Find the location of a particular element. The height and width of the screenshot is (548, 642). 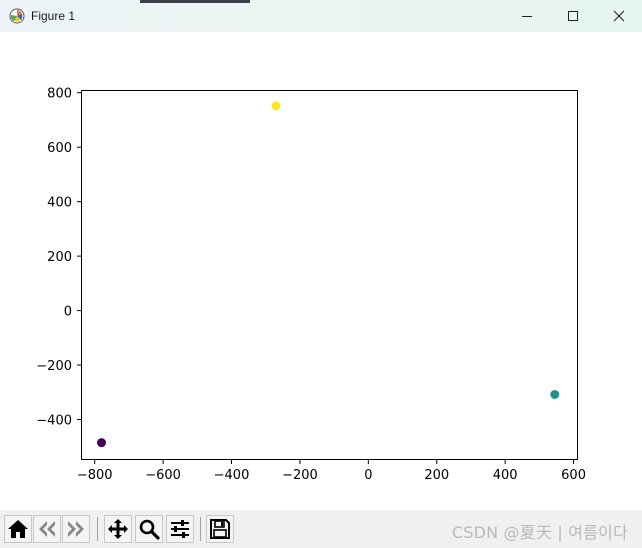

x-tick-label: −800 is located at coordinates (95, 475).